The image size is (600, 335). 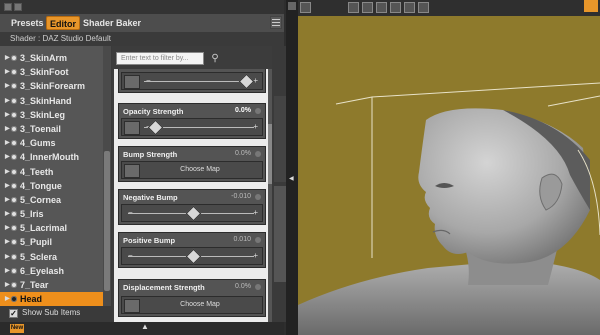 What do you see at coordinates (291, 178) in the screenshot?
I see `collapse-left-icon: ◀` at bounding box center [291, 178].